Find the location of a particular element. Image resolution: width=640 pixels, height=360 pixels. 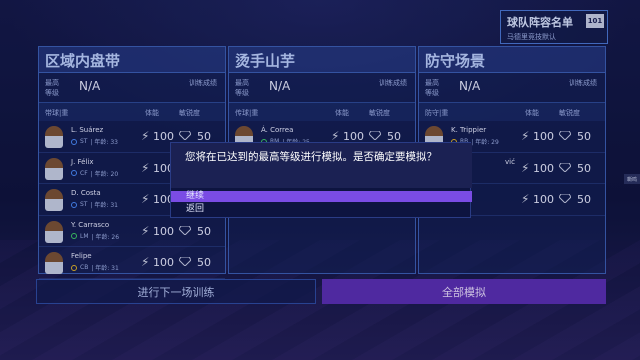

simulate-confirm-dialog: 您将在已达到的最高等级进行模拟。是否确定要模拟？ 继续 返回 is located at coordinates (321, 180).